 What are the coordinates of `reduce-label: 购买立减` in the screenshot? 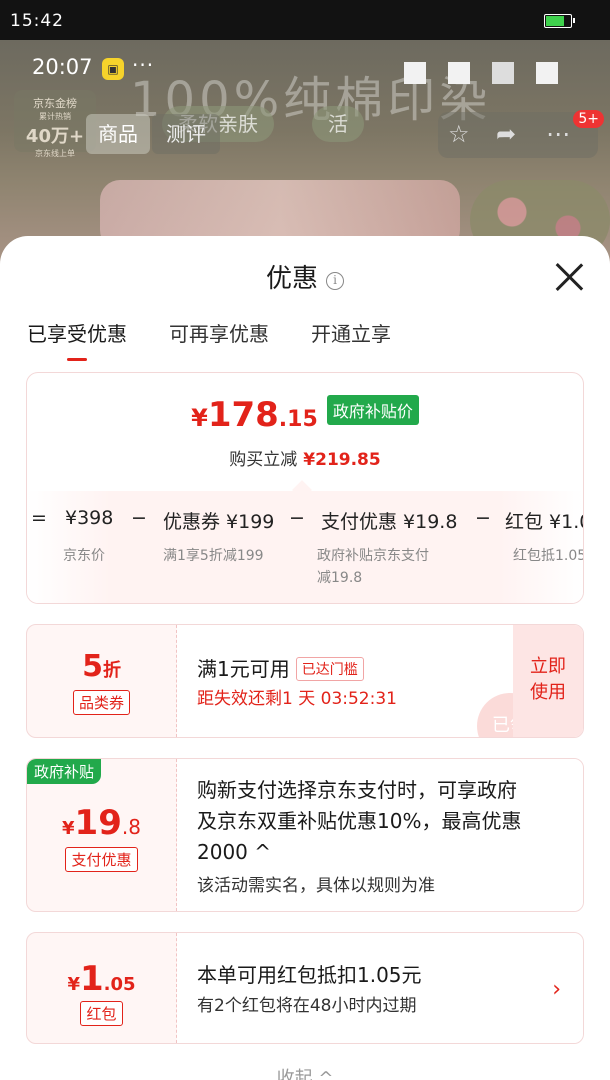 It's located at (263, 460).